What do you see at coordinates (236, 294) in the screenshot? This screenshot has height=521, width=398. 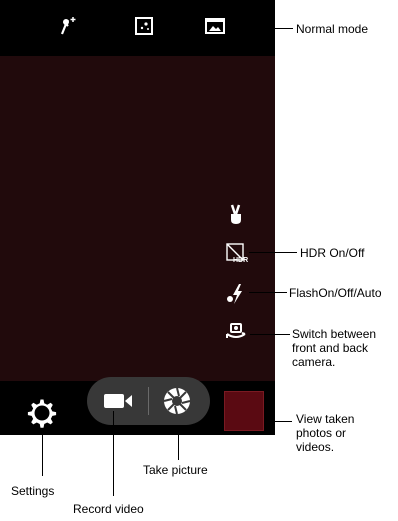 I see `flash-auto-icon` at bounding box center [236, 294].